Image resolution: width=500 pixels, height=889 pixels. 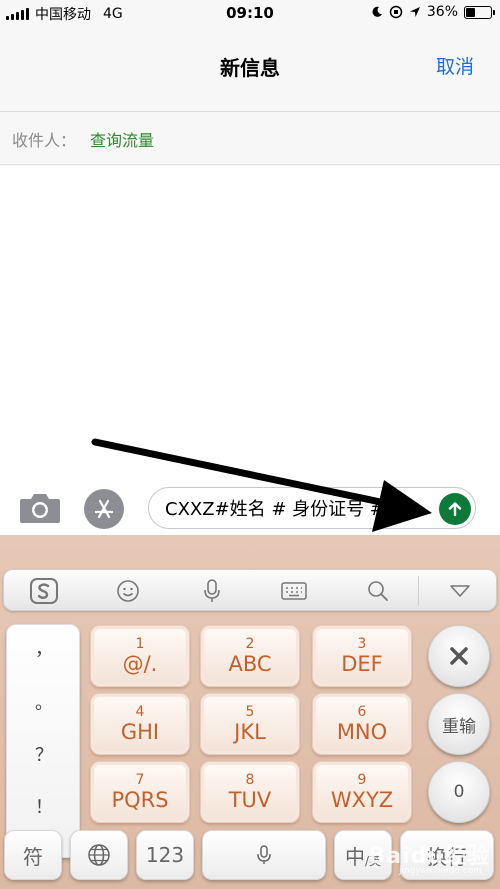 What do you see at coordinates (122, 139) in the screenshot?
I see `recipient-chip: 查询流量` at bounding box center [122, 139].